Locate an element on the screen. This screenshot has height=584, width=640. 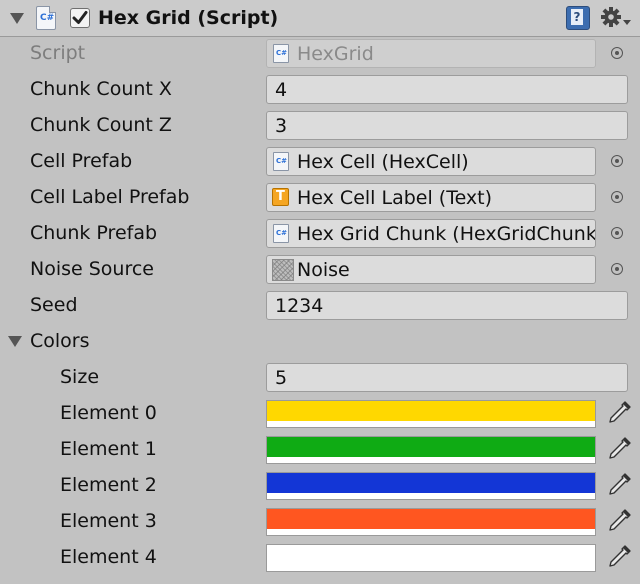
field-row-cell-prefab: Cell Prefab C# Hex Cell (HexCell) is located at coordinates (320, 162).